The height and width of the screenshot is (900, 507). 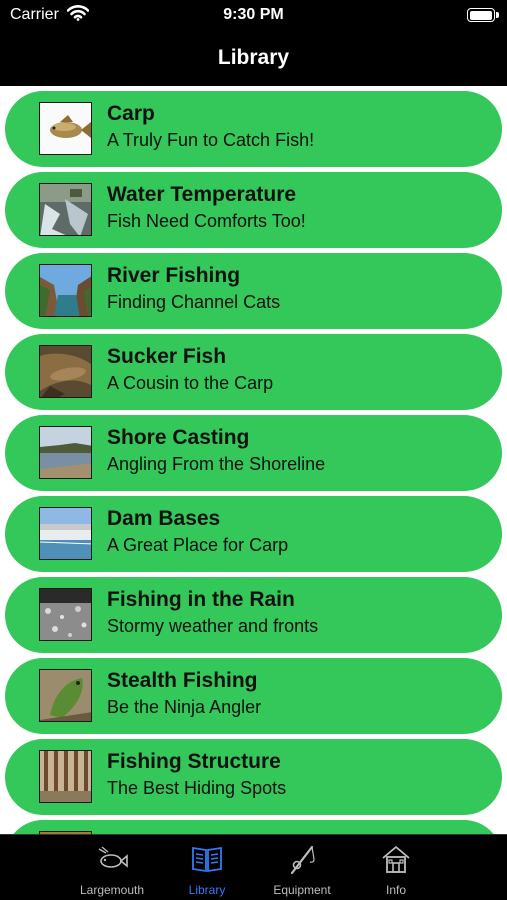 I want to click on status-time: 9:30 PM, so click(x=253, y=14).